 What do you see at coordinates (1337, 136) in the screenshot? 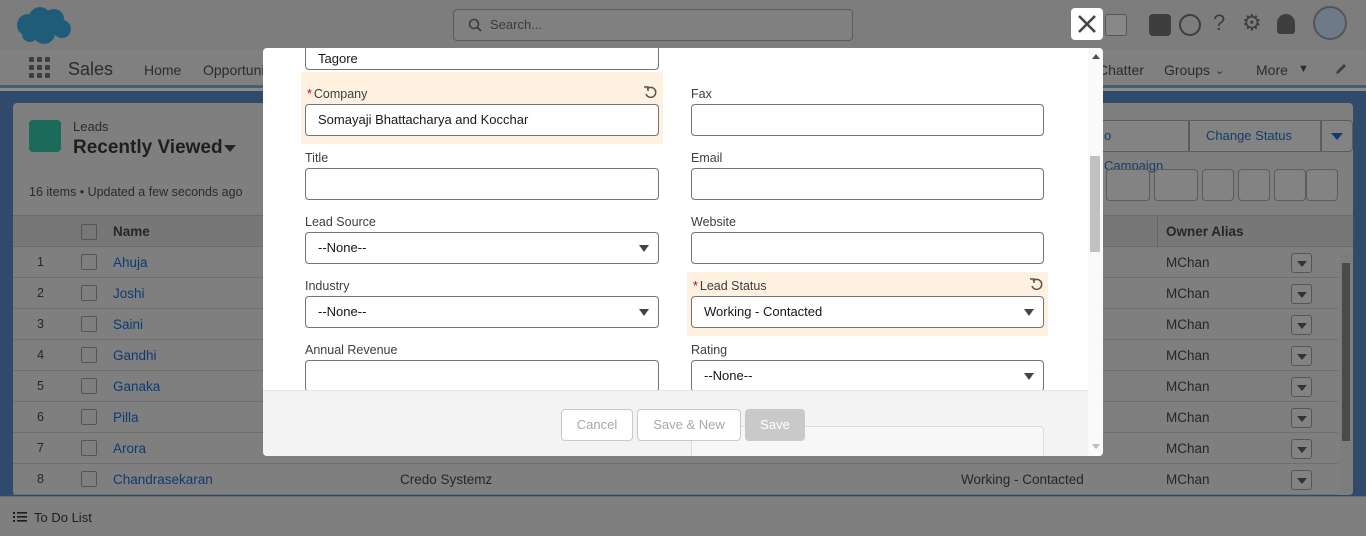
I see `more-actions-dropdown` at bounding box center [1337, 136].